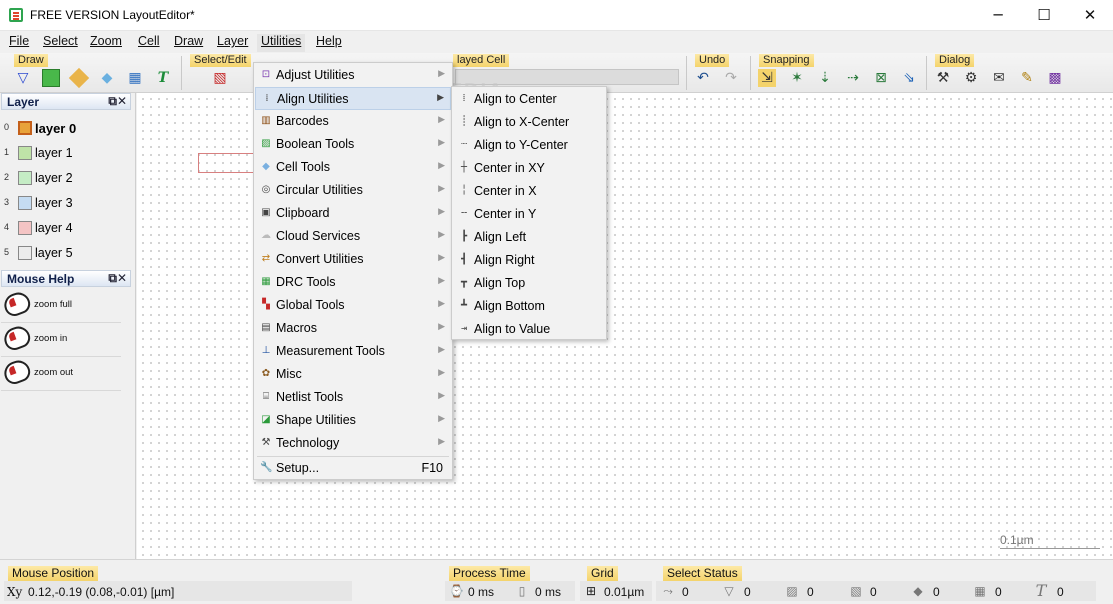 The image size is (1113, 604). What do you see at coordinates (329, 41) in the screenshot?
I see `menu-help: Help` at bounding box center [329, 41].